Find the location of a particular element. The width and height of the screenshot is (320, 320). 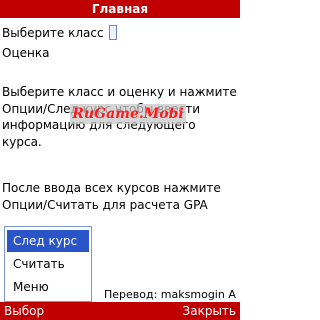

softkey-close: Закрыть is located at coordinates (209, 311).